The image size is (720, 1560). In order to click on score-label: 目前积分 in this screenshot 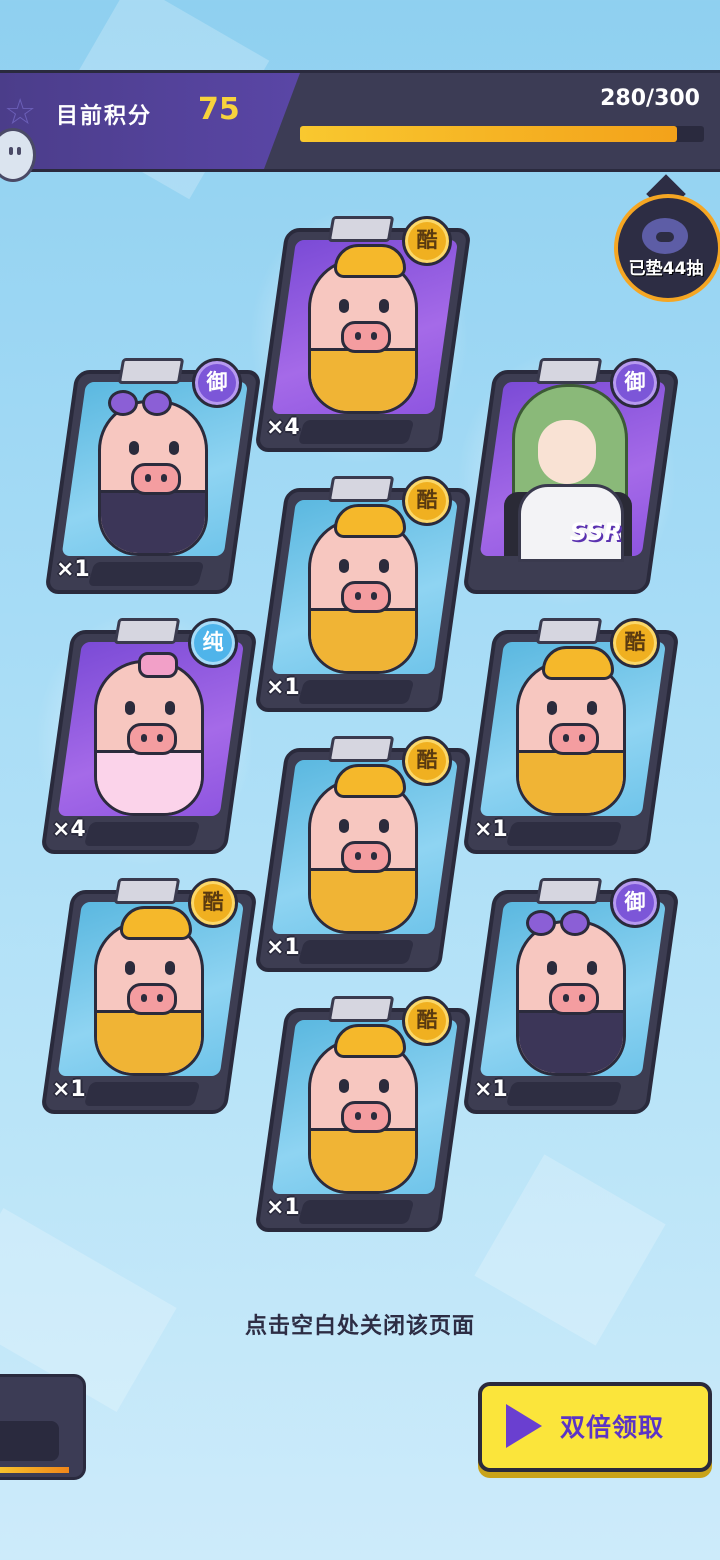, I will do `click(104, 116)`.